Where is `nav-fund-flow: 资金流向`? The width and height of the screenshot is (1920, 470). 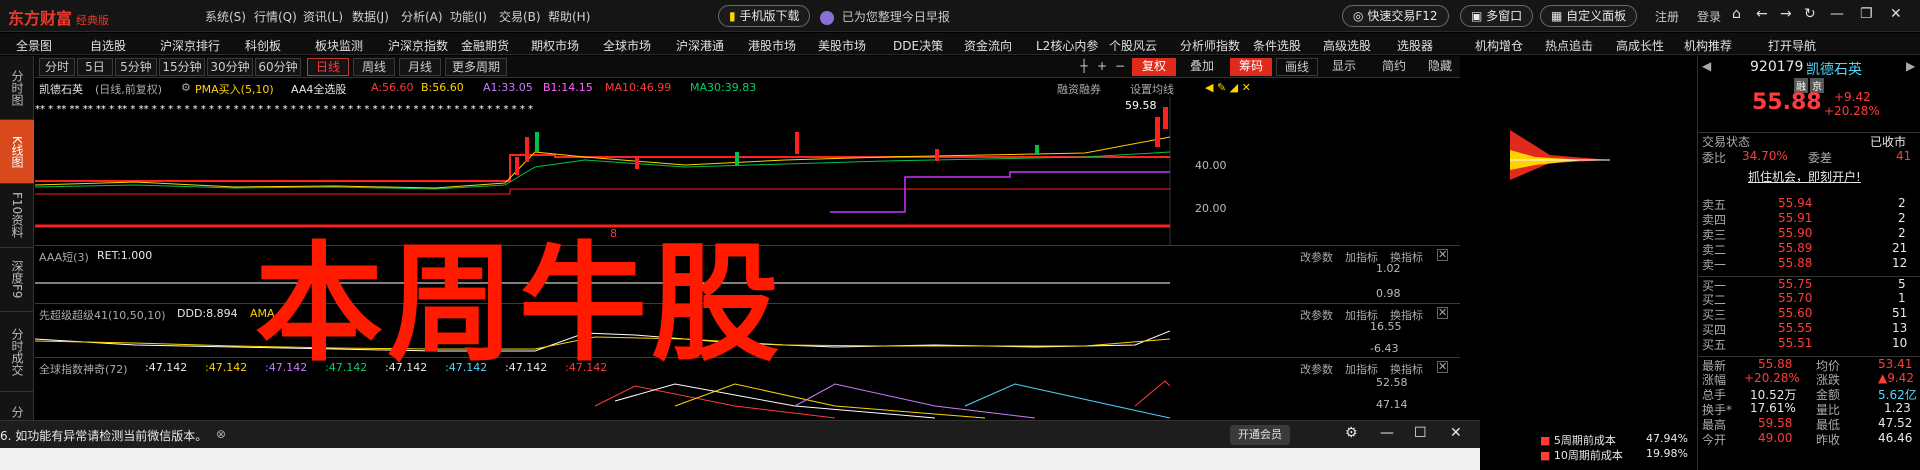 nav-fund-flow: 资金流向 is located at coordinates (988, 45).